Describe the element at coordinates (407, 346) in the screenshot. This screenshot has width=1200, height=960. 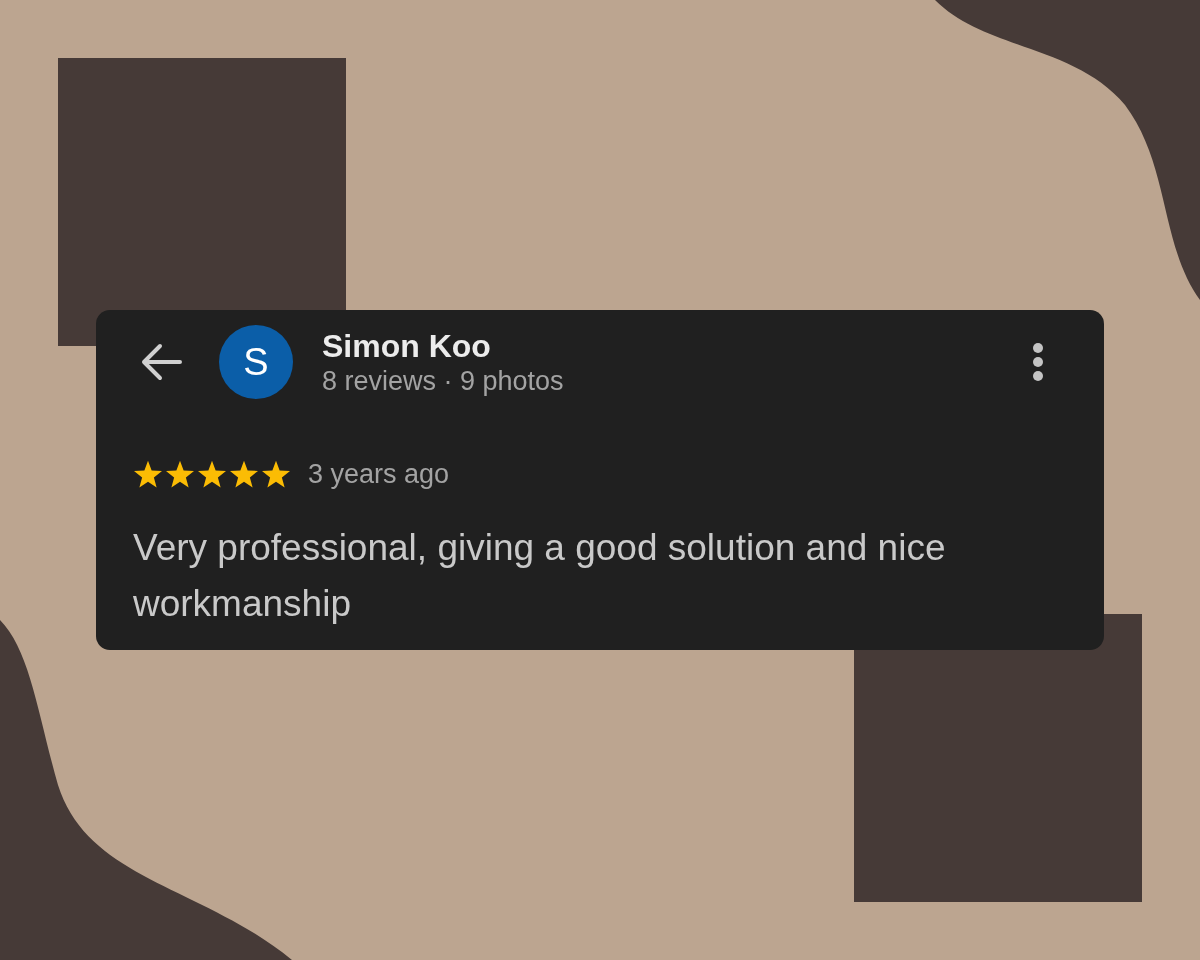
I see `reviewer-name: Simon Koo` at that location.